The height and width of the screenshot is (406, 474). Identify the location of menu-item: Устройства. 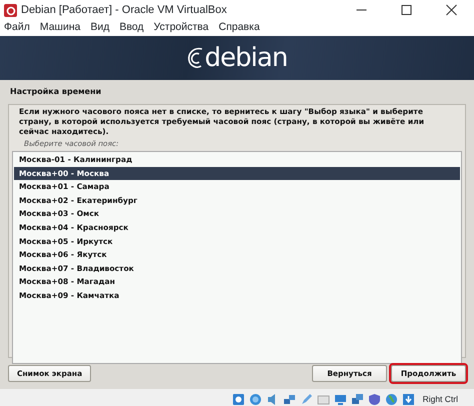
(182, 28).